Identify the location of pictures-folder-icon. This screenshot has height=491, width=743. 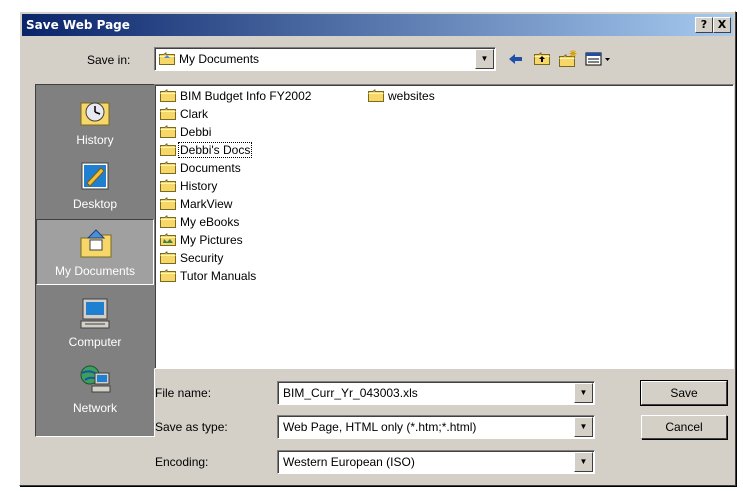
(168, 239).